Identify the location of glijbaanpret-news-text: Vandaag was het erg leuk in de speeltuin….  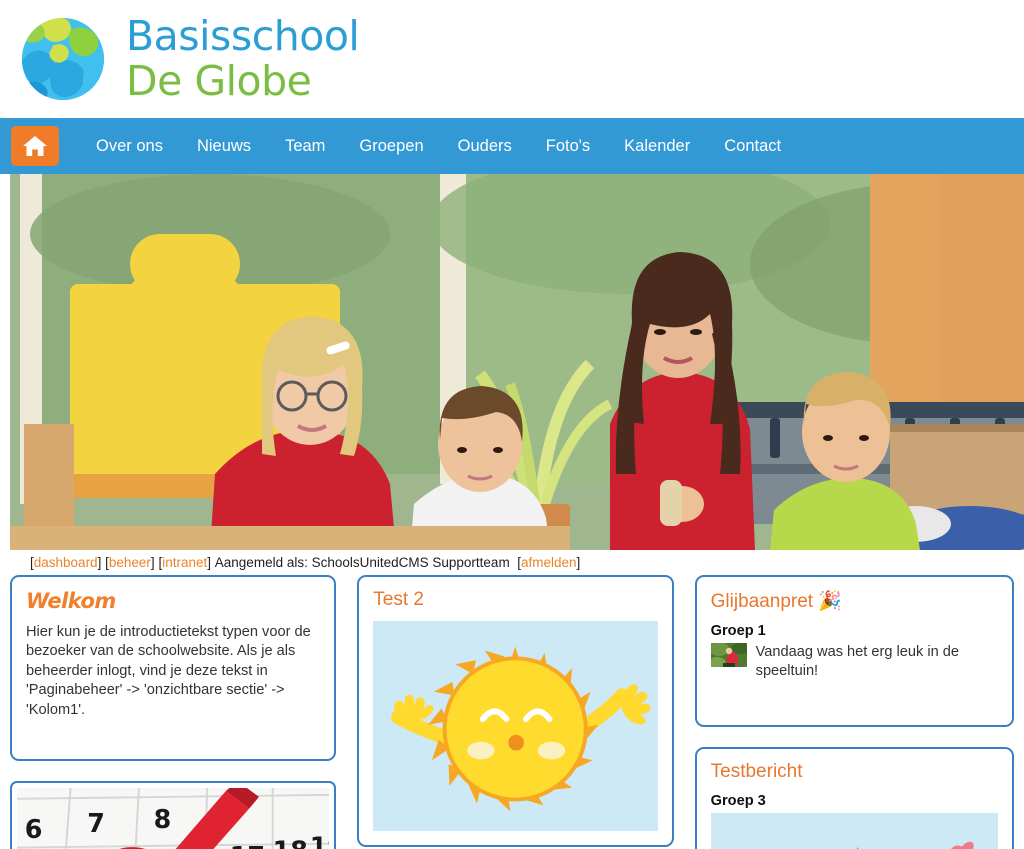
(857, 661).